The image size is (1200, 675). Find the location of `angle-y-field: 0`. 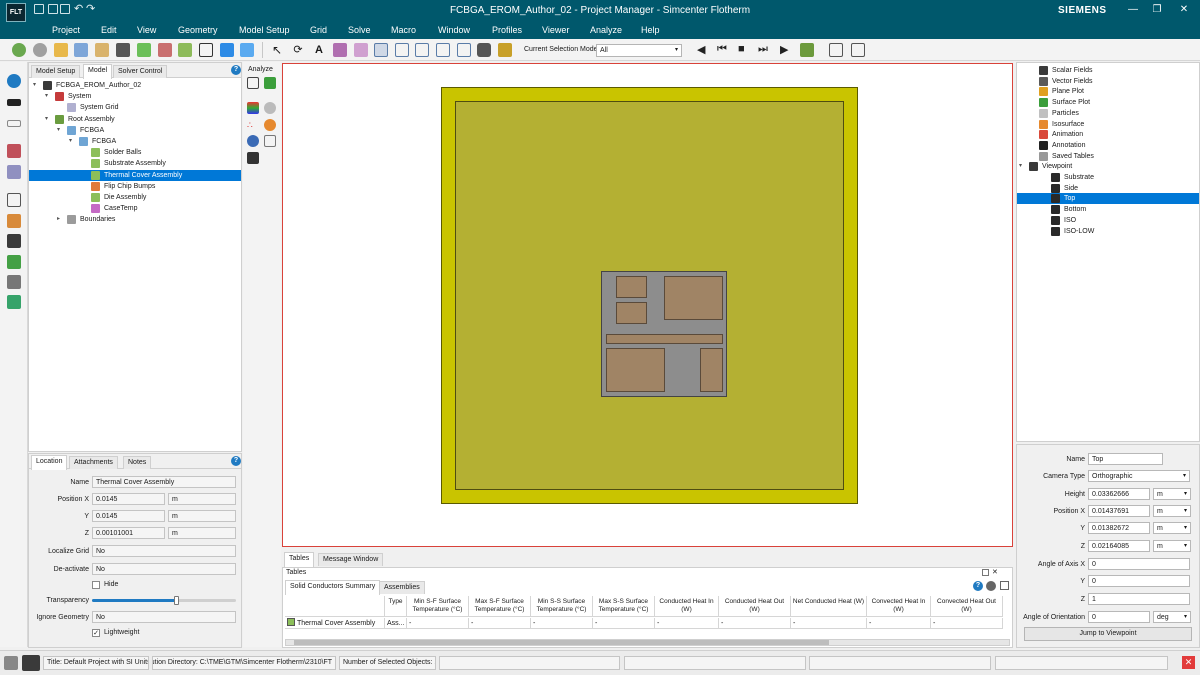

angle-y-field: 0 is located at coordinates (1139, 581).